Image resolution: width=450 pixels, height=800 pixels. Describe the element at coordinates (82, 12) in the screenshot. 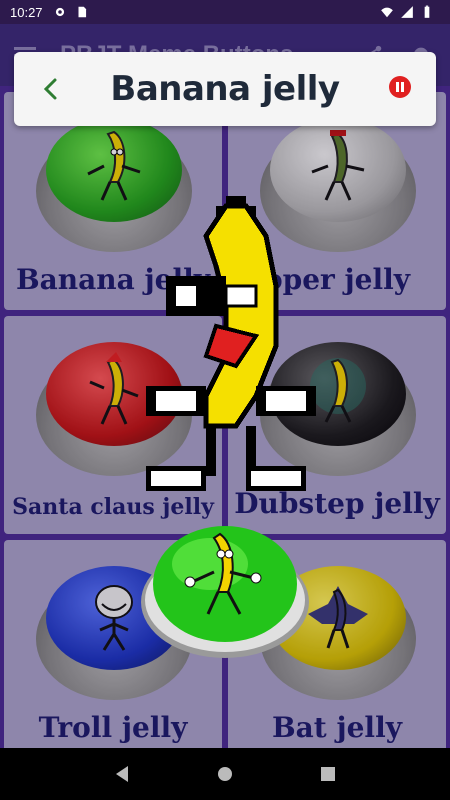

I see `sd-card-icon` at that location.